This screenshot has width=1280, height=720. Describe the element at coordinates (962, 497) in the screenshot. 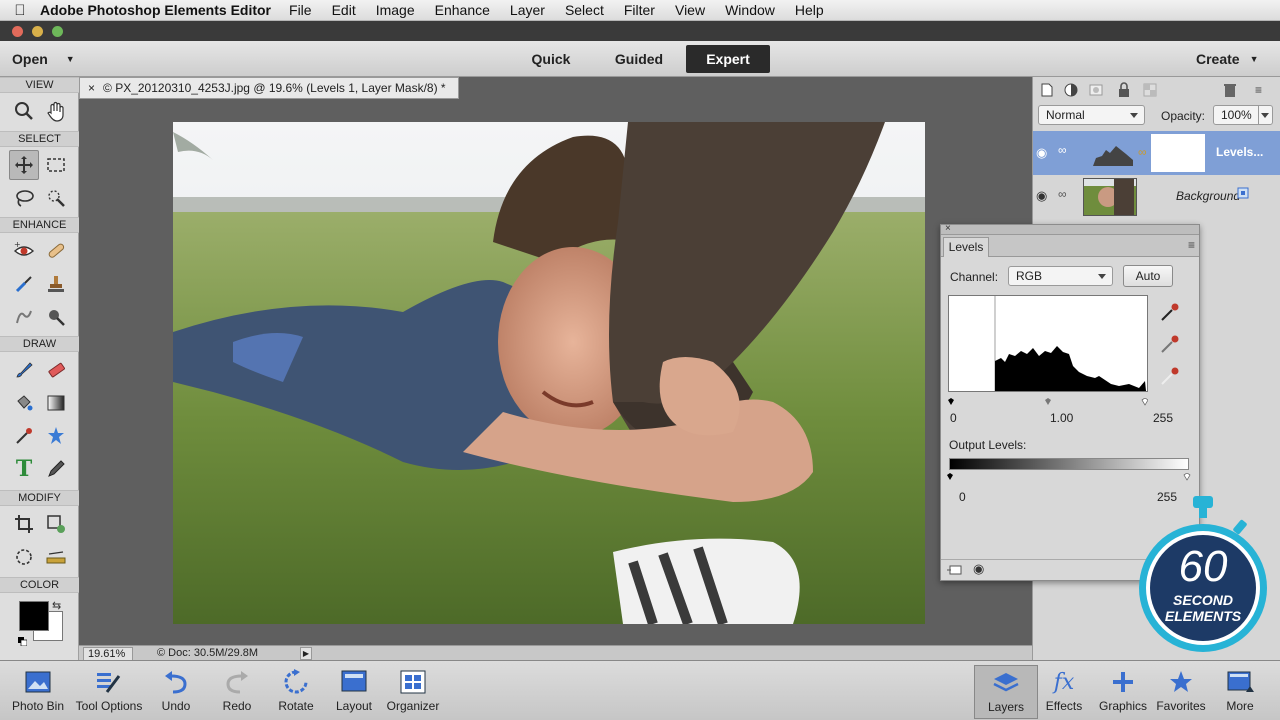

I see `output-black-value: 0` at that location.